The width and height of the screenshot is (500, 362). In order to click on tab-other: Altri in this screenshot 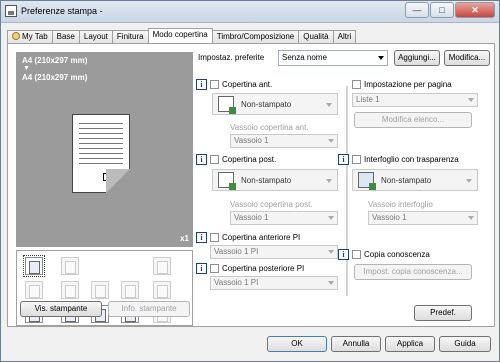, I will do `click(344, 36)`.